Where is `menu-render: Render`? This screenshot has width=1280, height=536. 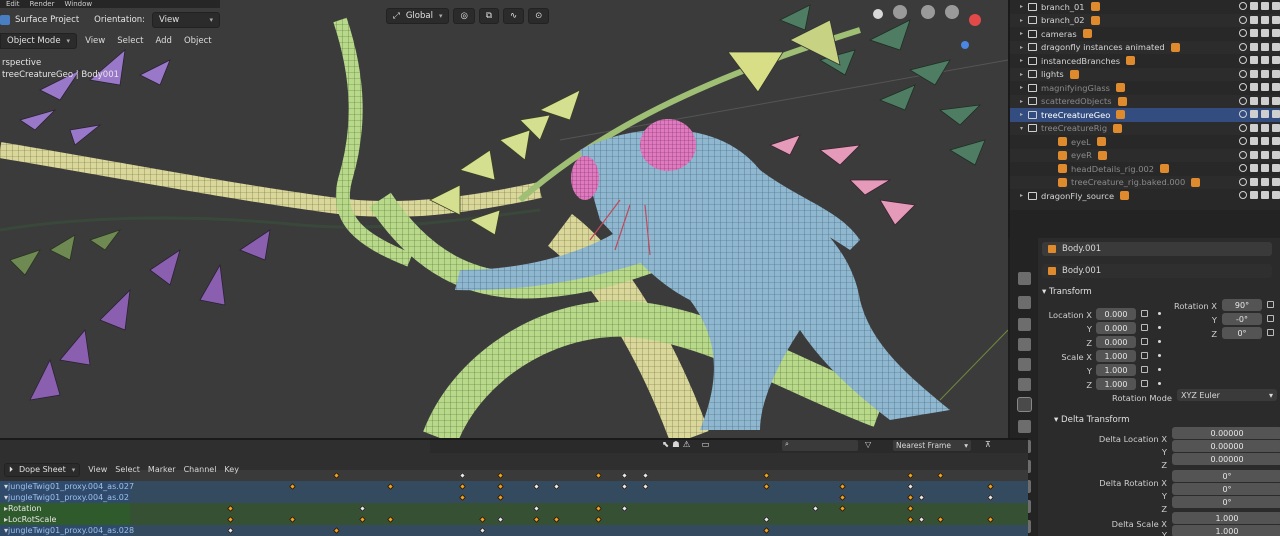
menu-render: Render is located at coordinates (42, 4).